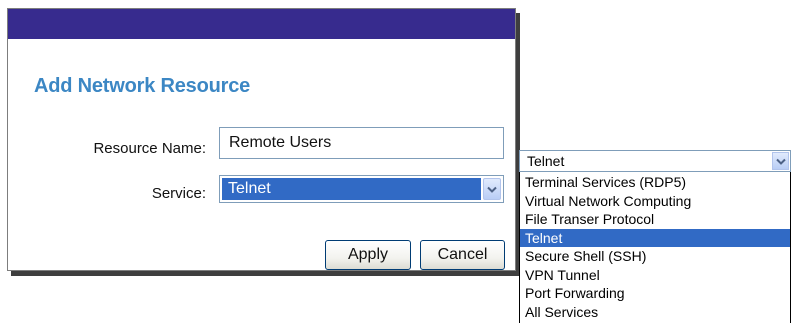 This screenshot has height=323, width=791. I want to click on cancel-button: Cancel, so click(462, 255).